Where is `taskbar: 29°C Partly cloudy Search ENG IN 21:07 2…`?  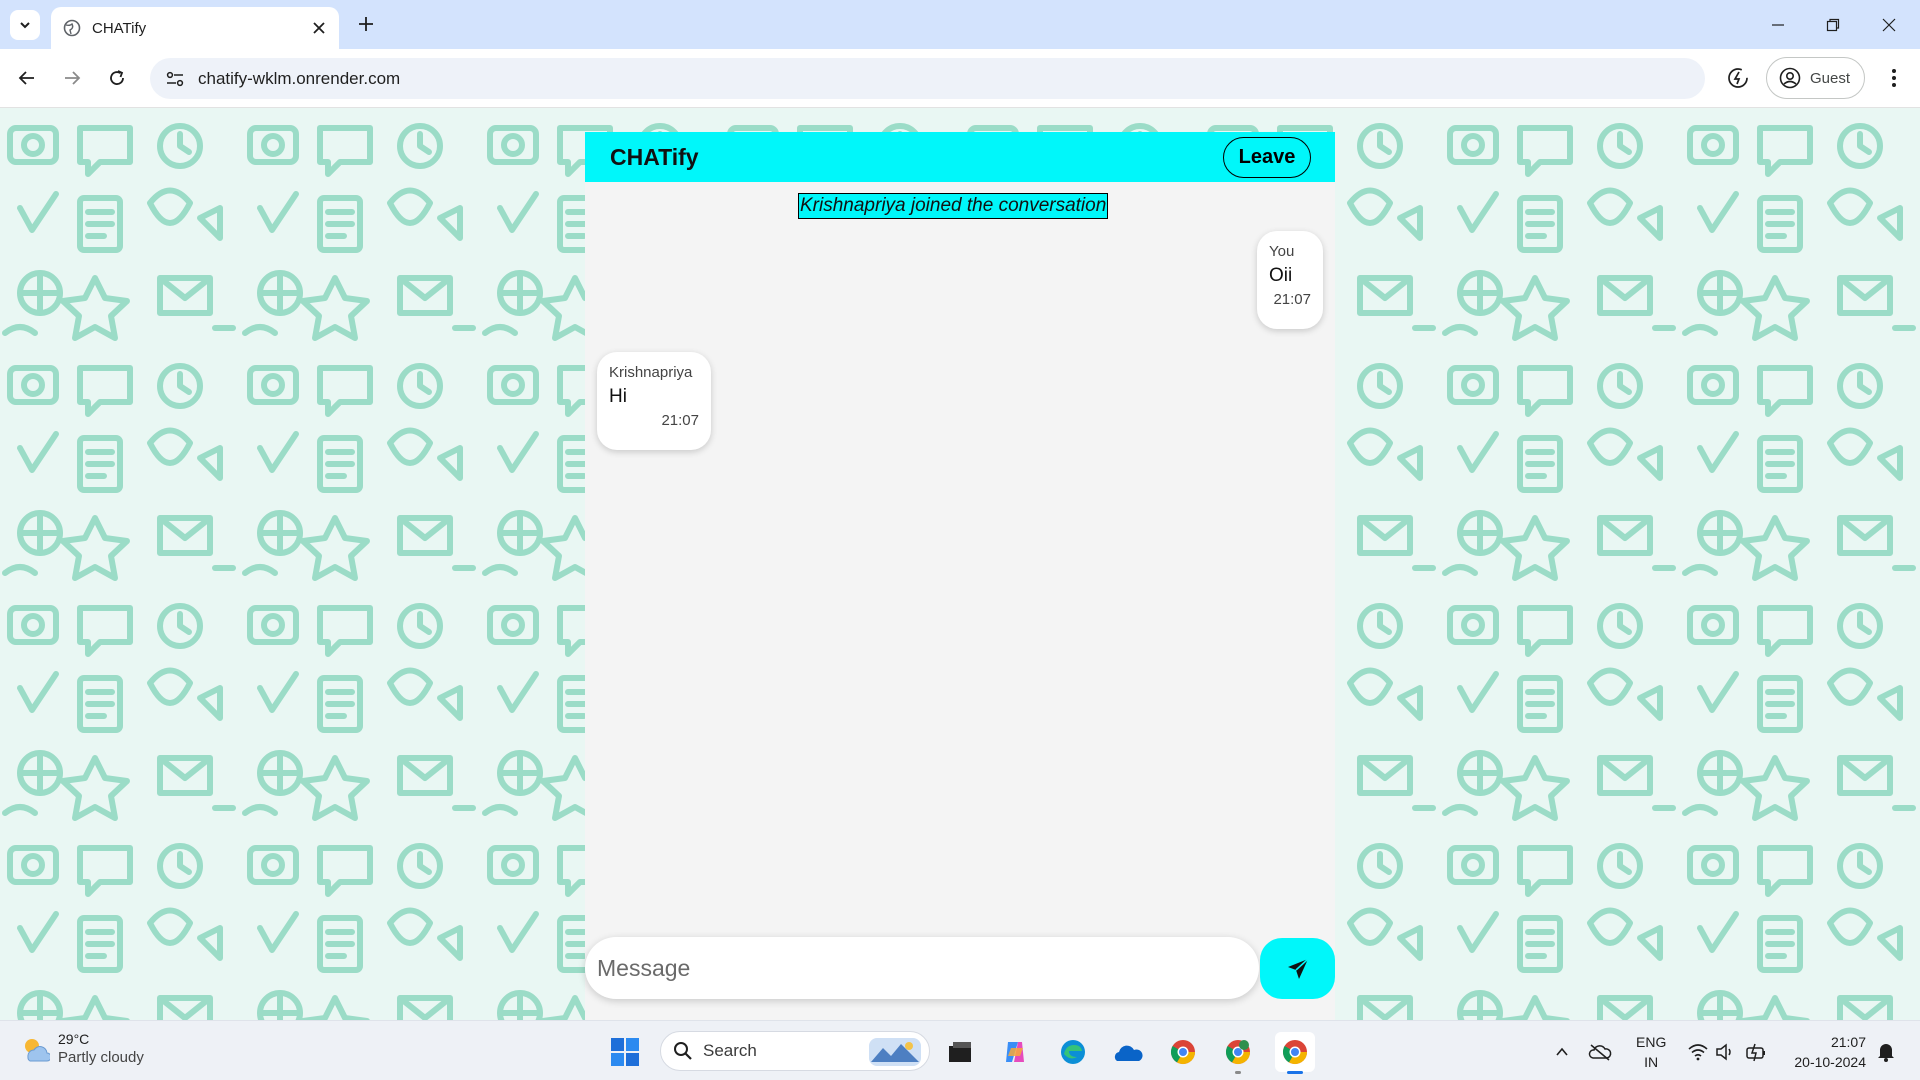
taskbar: 29°C Partly cloudy Search ENG IN 21:07 2… is located at coordinates (960, 1050).